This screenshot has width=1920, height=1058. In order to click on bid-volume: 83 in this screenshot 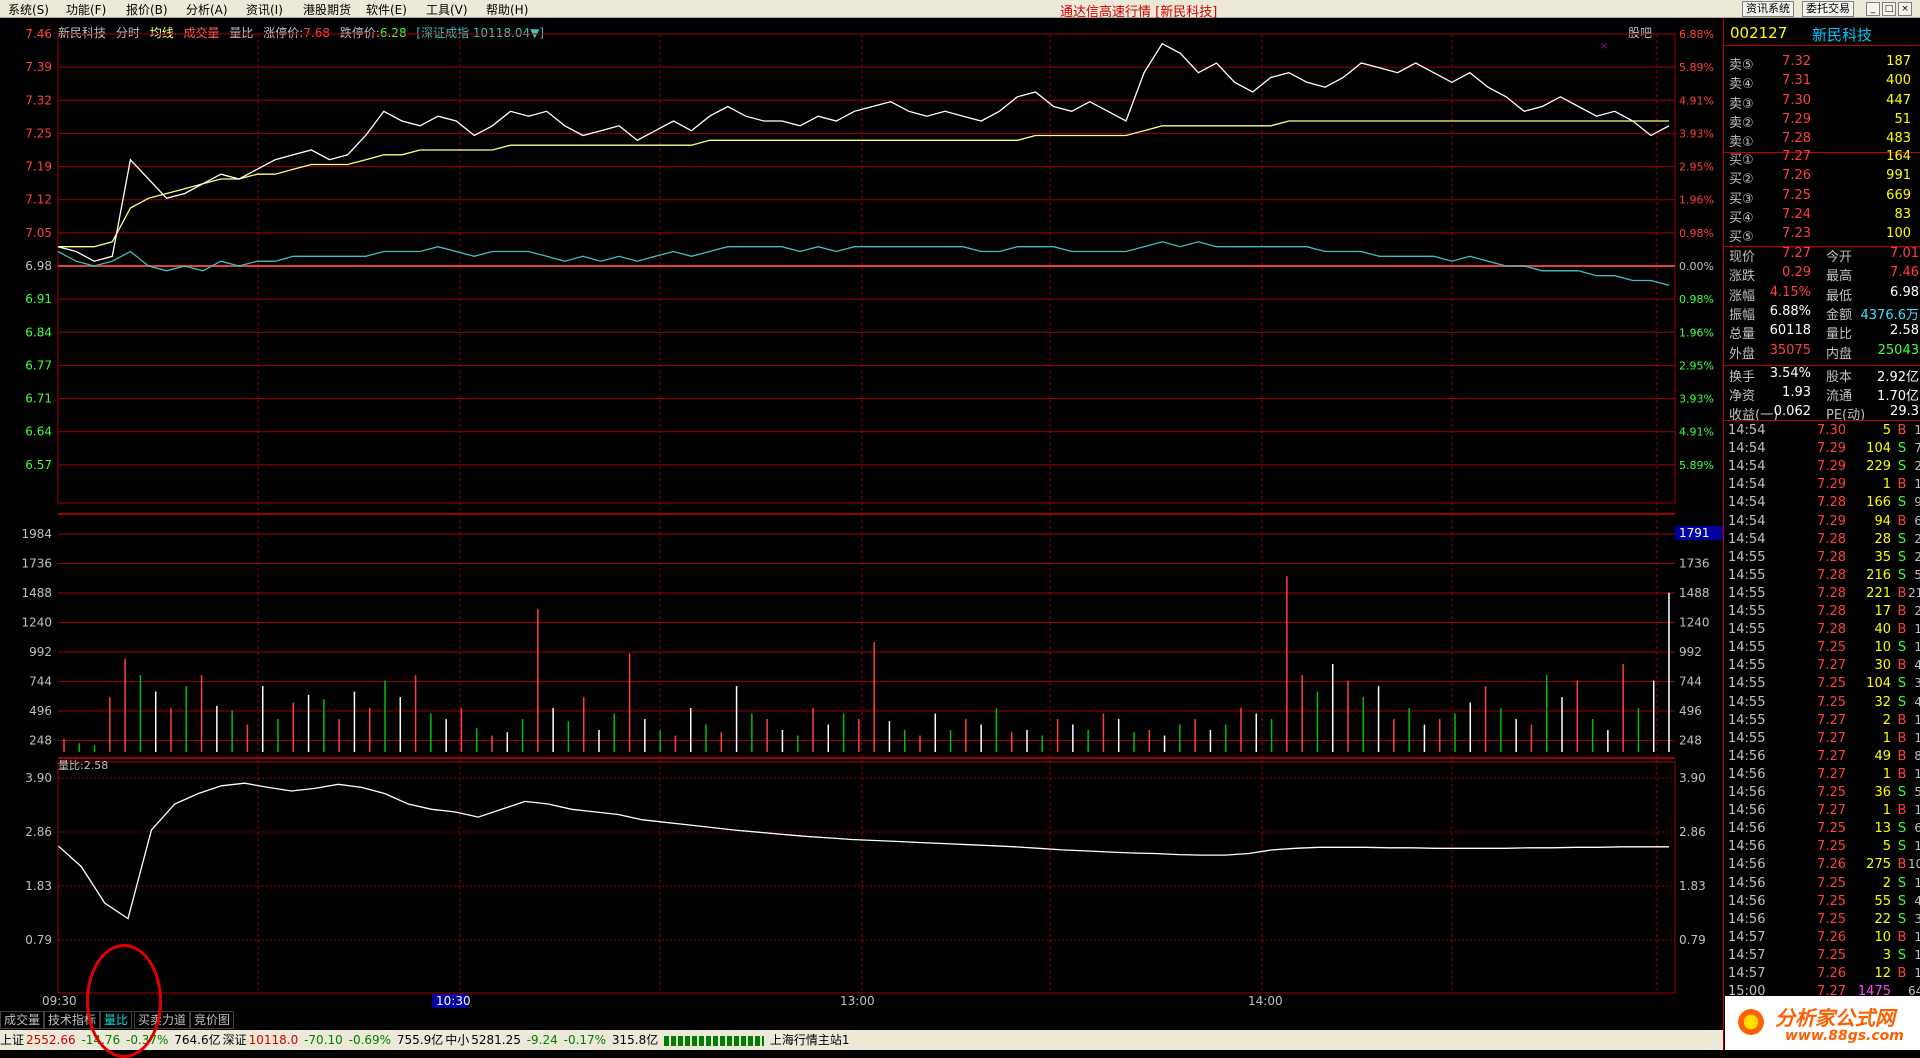, I will do `click(1902, 214)`.